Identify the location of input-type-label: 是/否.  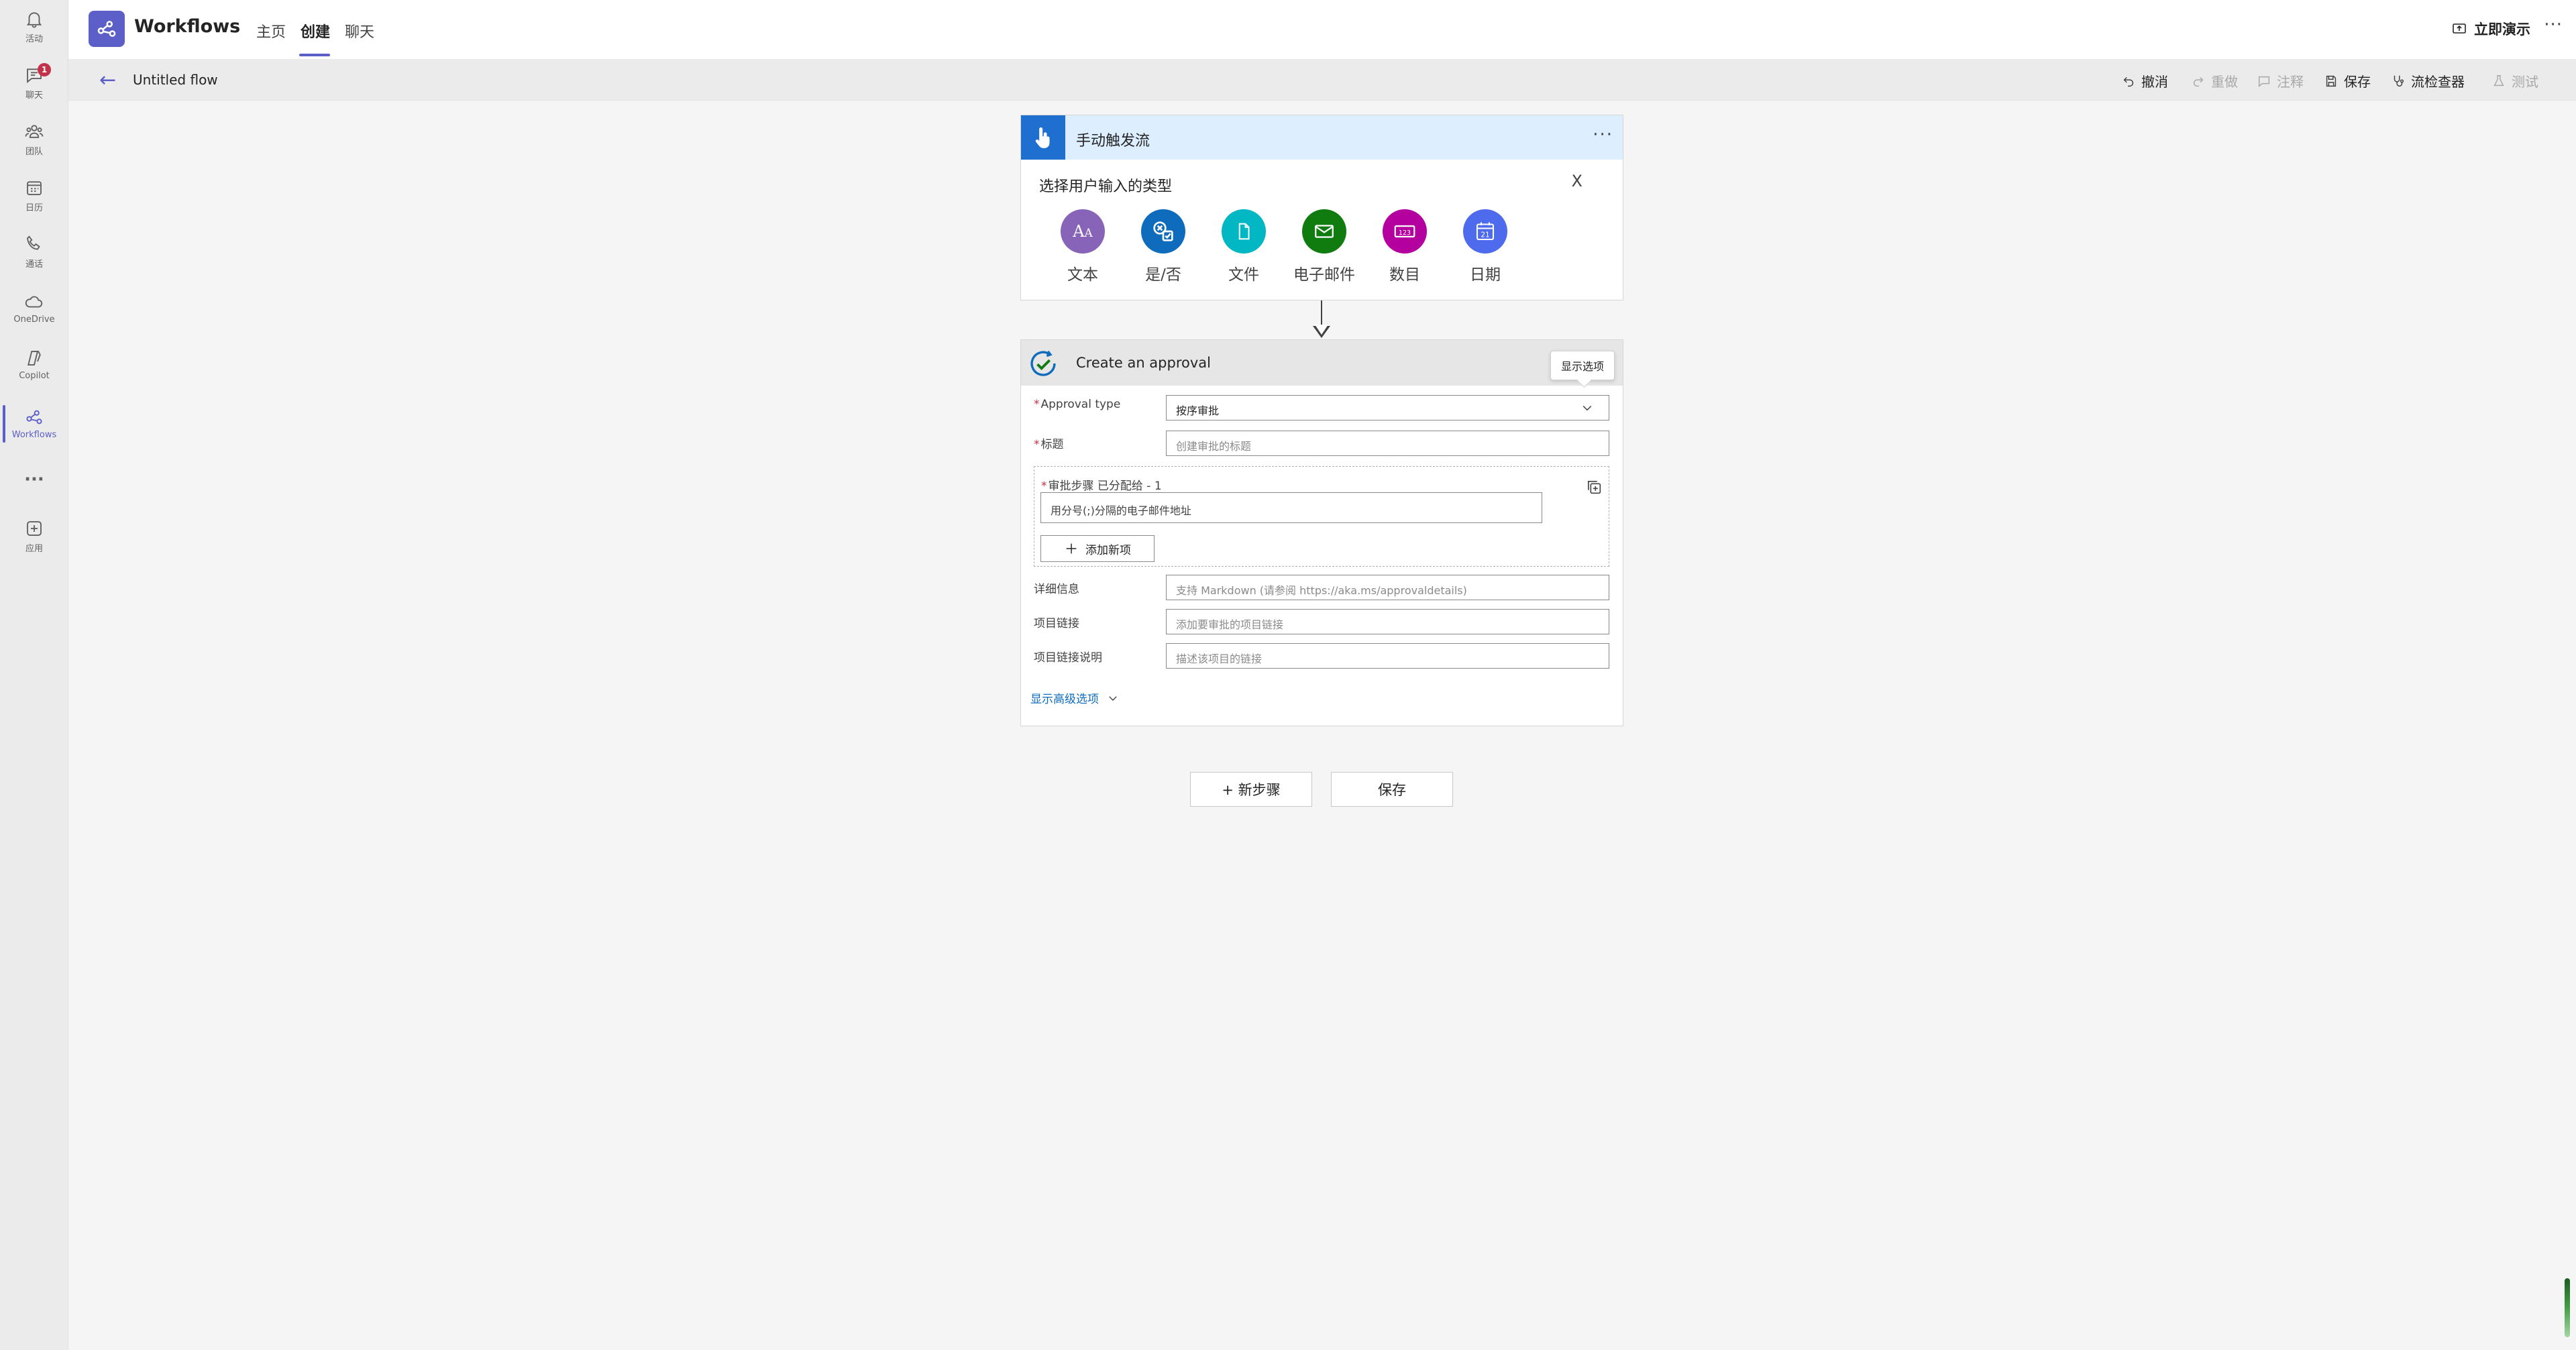
(1163, 275).